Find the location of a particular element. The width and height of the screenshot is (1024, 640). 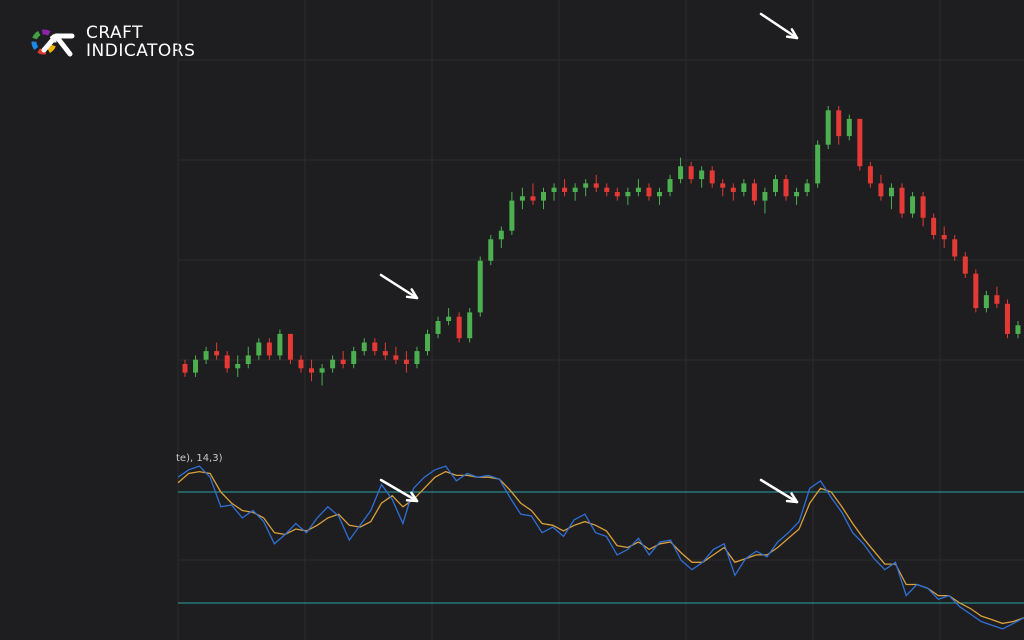

indicator-label: te), 14,3) is located at coordinates (199, 458).